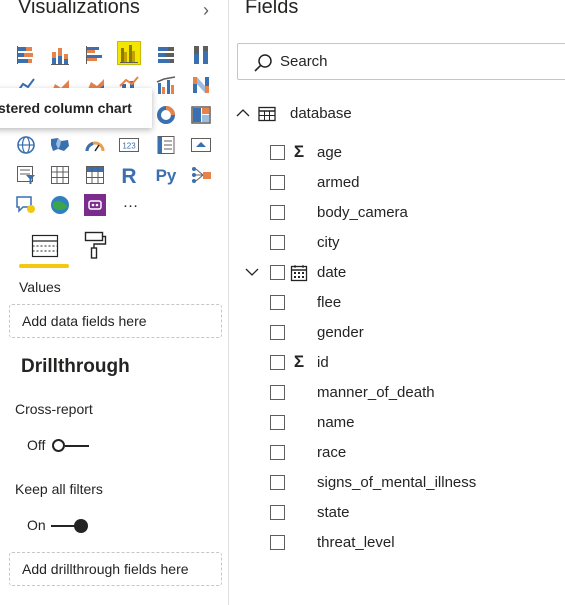 Image resolution: width=565 pixels, height=605 pixels. What do you see at coordinates (330, 152) in the screenshot?
I see `field-name: age` at bounding box center [330, 152].